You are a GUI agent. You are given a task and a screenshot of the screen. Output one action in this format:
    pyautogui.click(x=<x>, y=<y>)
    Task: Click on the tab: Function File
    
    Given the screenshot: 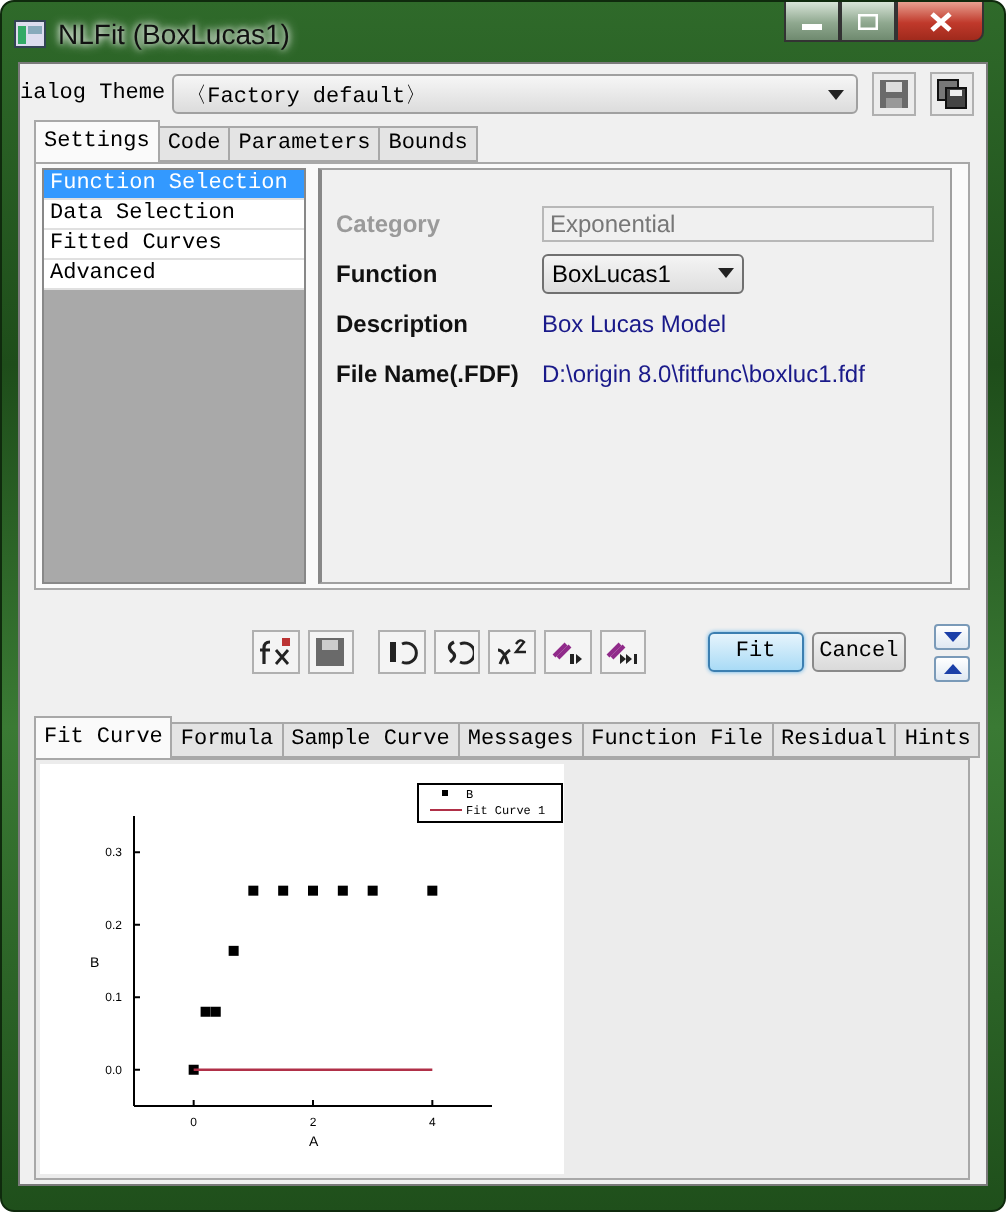 What is the action you would take?
    pyautogui.click(x=677, y=740)
    